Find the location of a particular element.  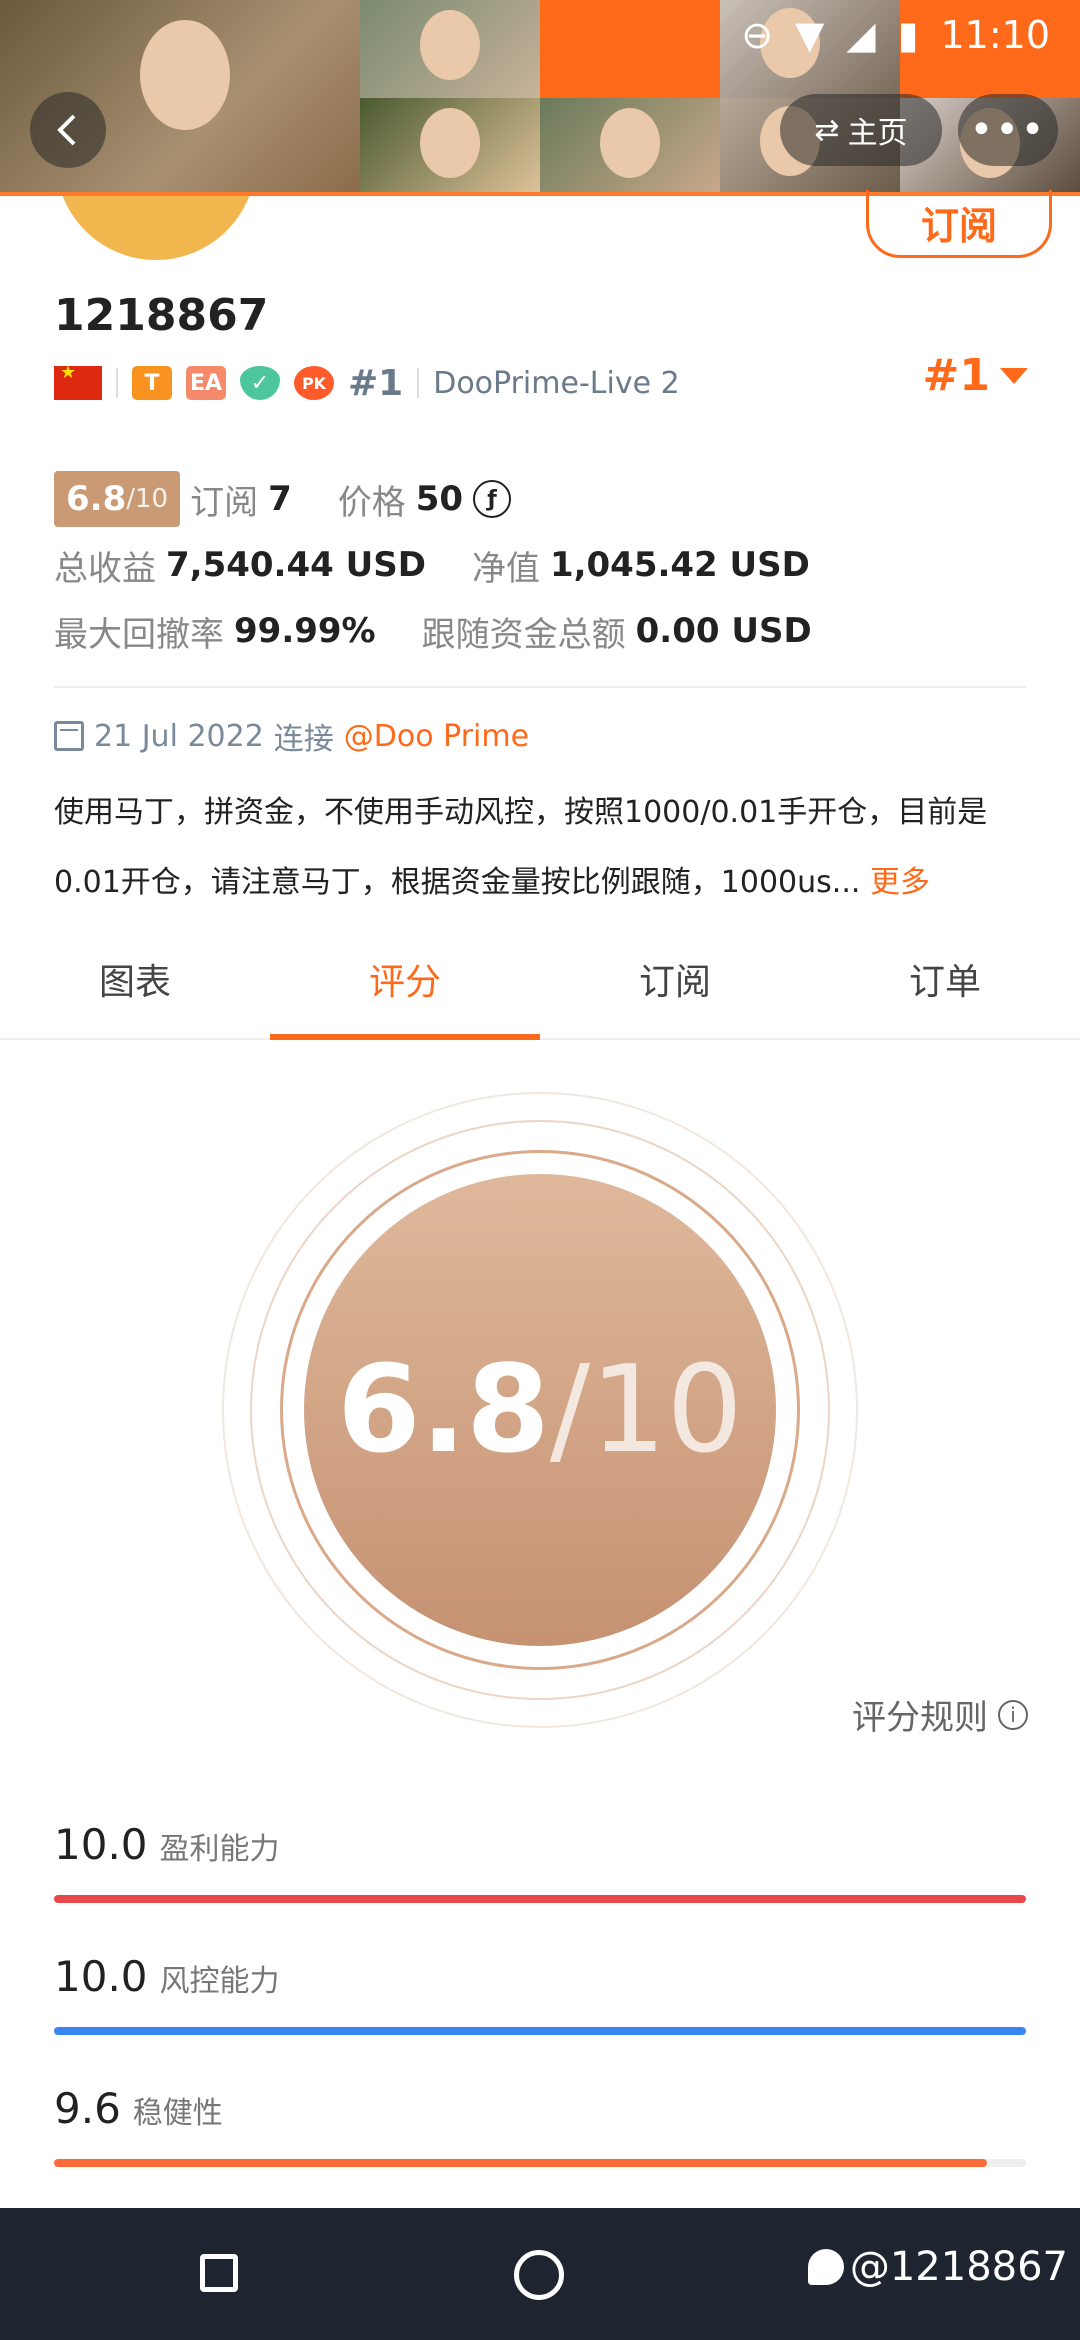

subscribe-count-label: 订阅 is located at coordinates (224, 502).